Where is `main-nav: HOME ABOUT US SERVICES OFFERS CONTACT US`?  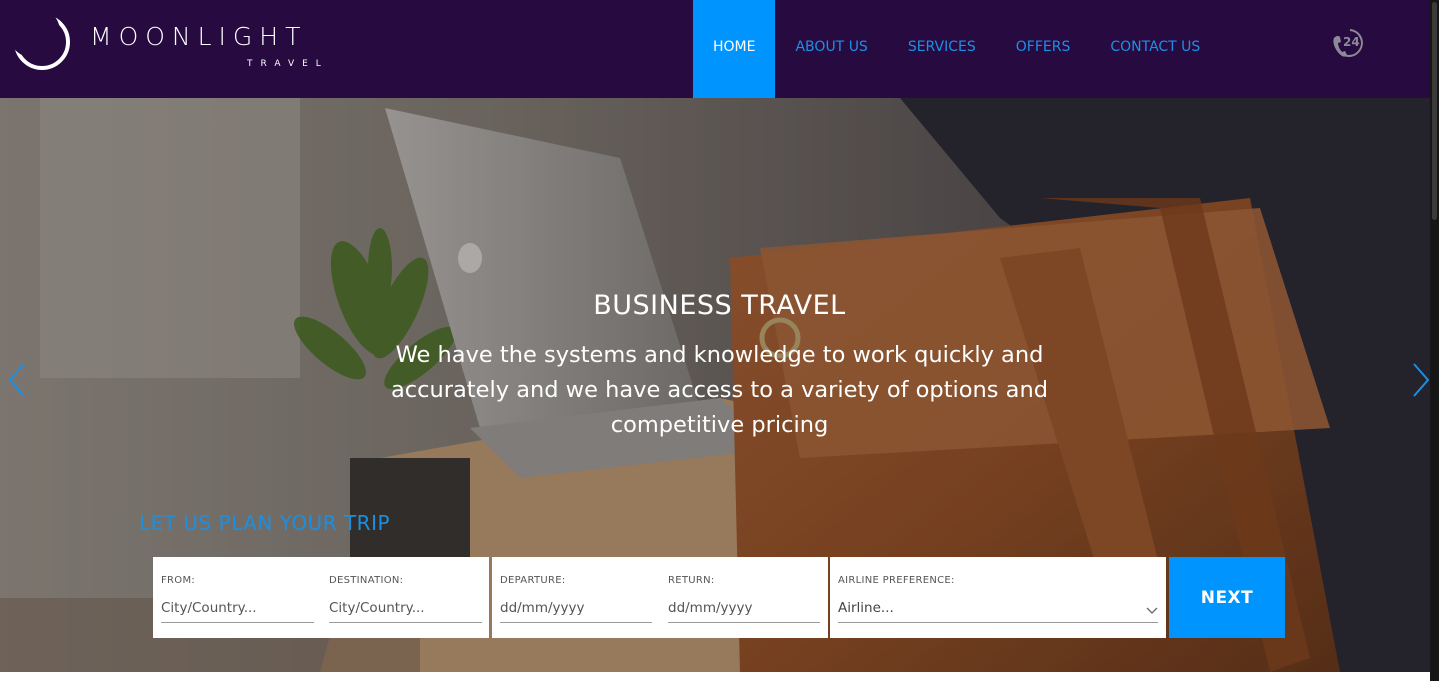
main-nav: HOME ABOUT US SERVICES OFFERS CONTACT US is located at coordinates (956, 49).